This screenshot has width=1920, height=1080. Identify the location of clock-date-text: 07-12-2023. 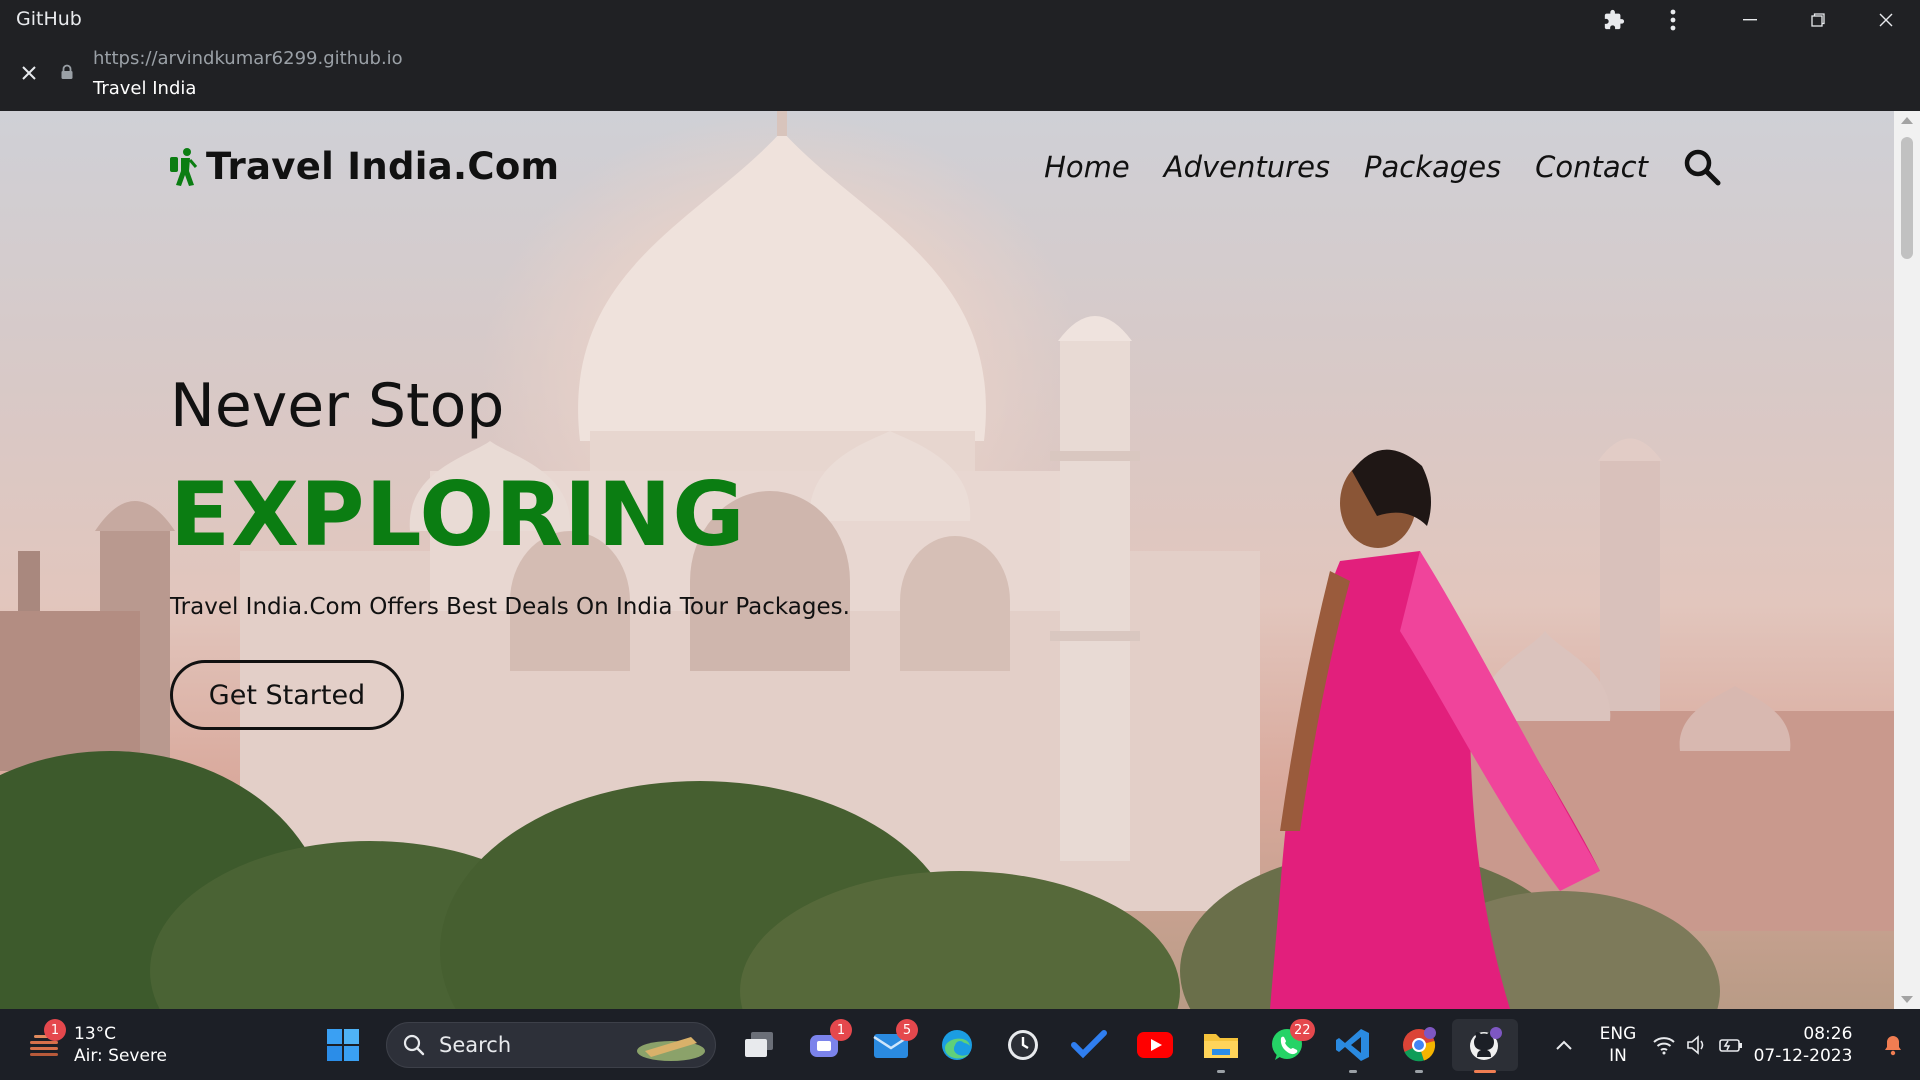
(1803, 1055).